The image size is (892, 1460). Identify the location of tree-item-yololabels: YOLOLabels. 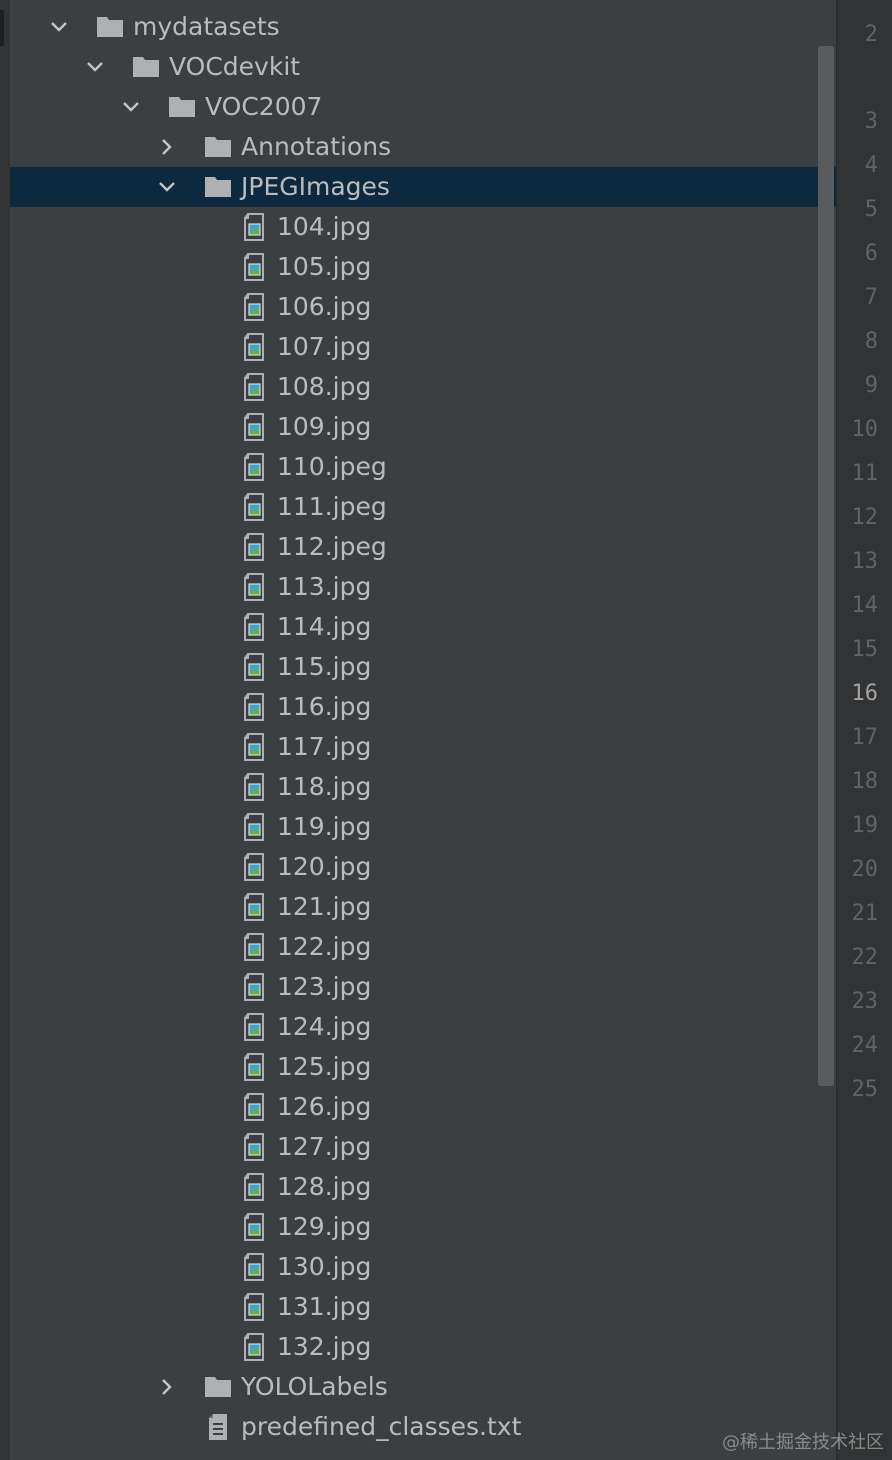
(418, 1387).